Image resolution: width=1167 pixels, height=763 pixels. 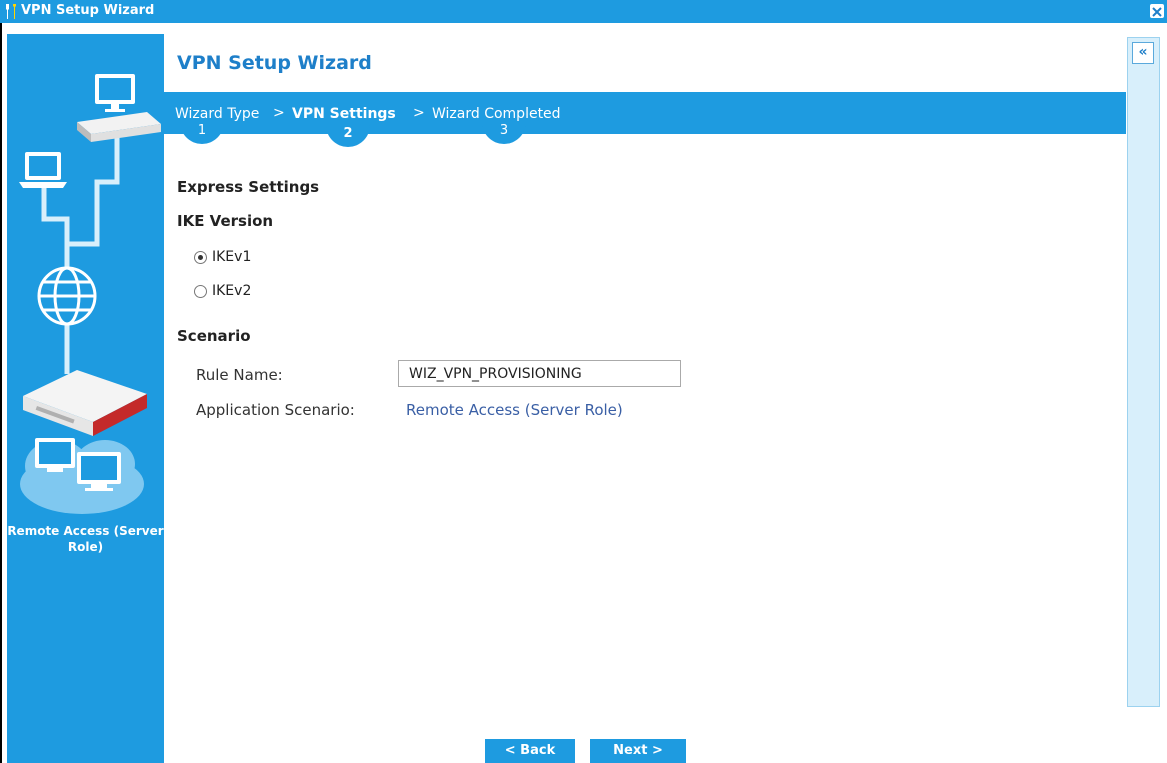 What do you see at coordinates (344, 114) in the screenshot?
I see `step-vpn-settings: VPN Settings` at bounding box center [344, 114].